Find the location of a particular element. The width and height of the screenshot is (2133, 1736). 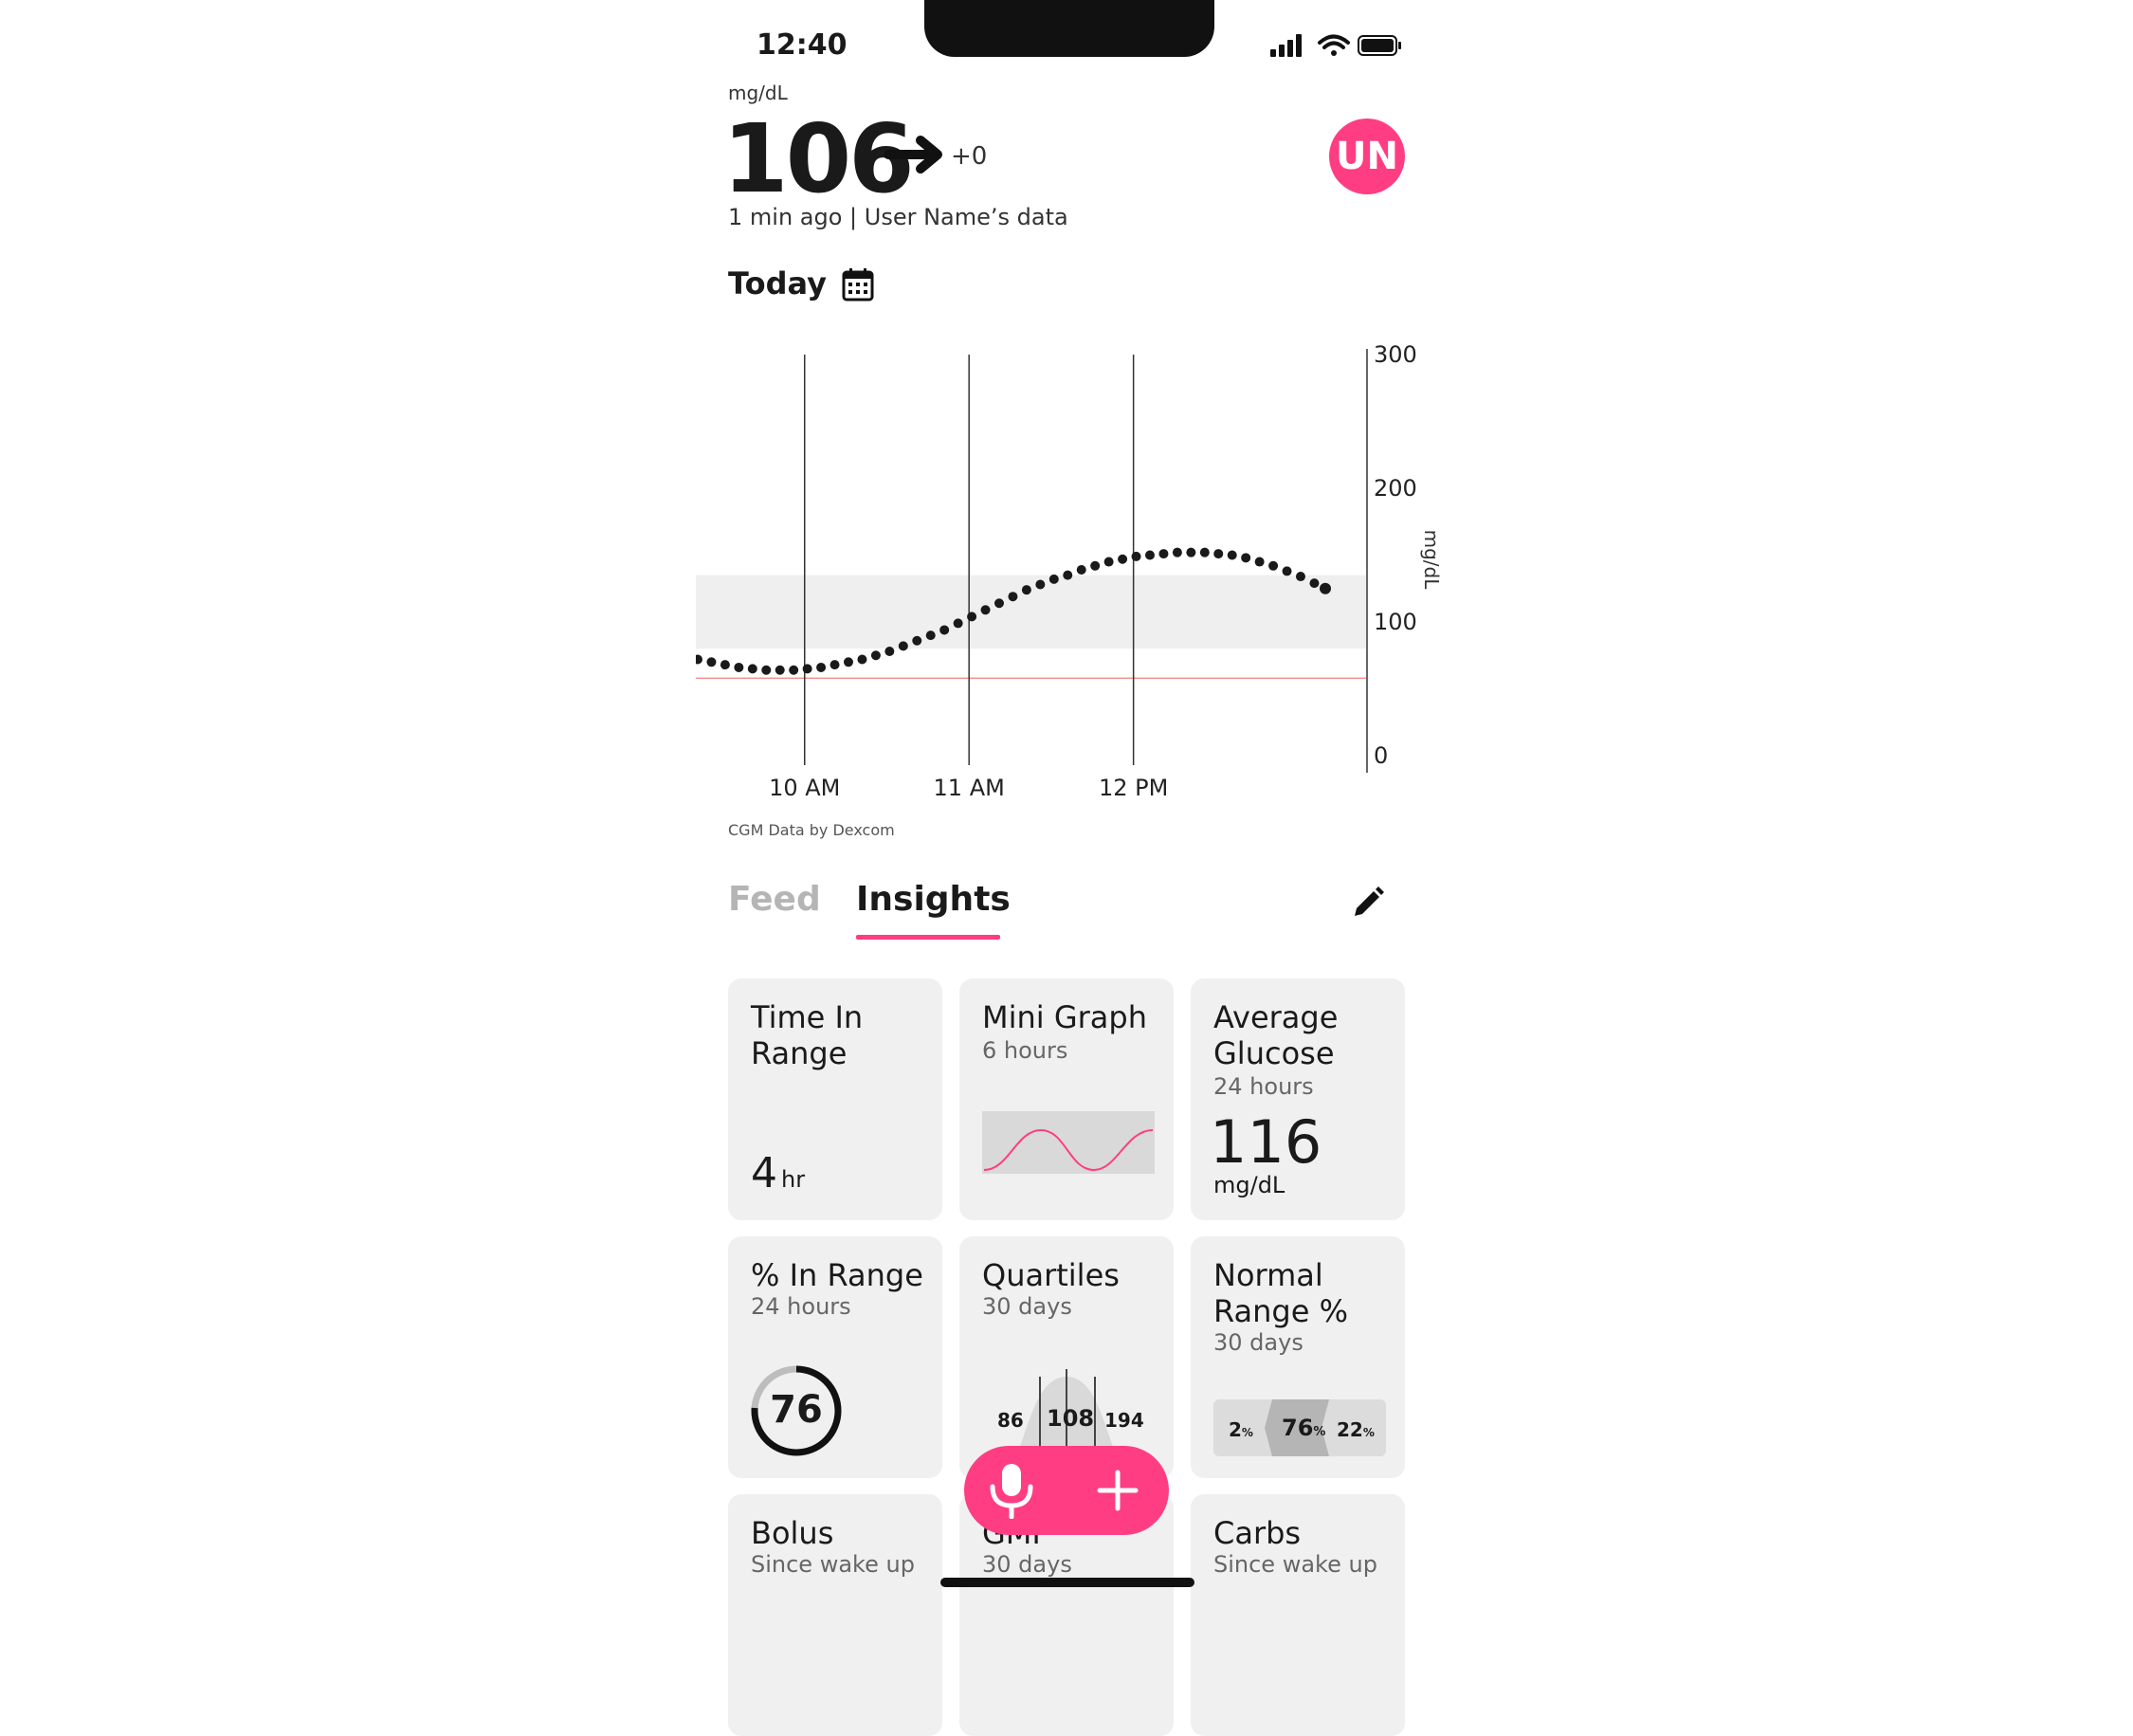

arrow-right-icon is located at coordinates (913, 155).